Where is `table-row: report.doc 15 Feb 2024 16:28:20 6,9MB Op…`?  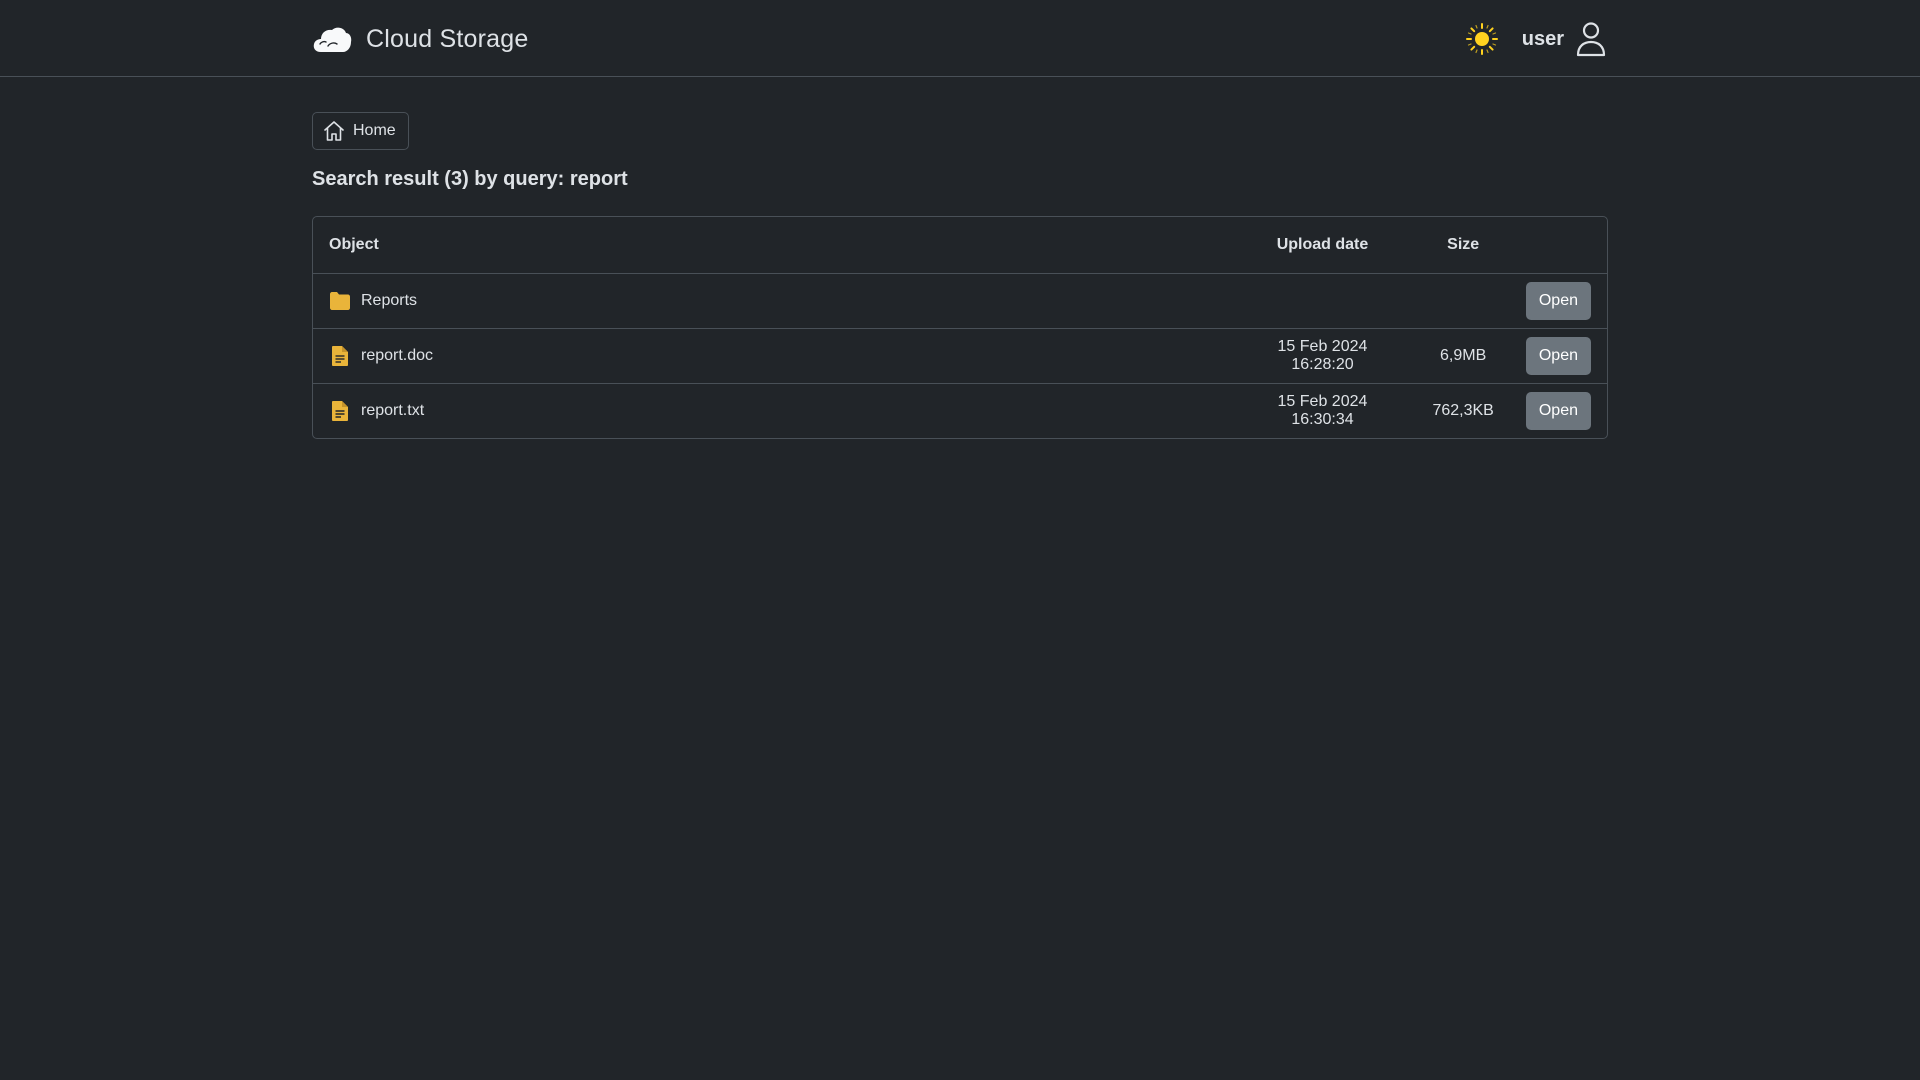 table-row: report.doc 15 Feb 2024 16:28:20 6,9MB Op… is located at coordinates (960, 356).